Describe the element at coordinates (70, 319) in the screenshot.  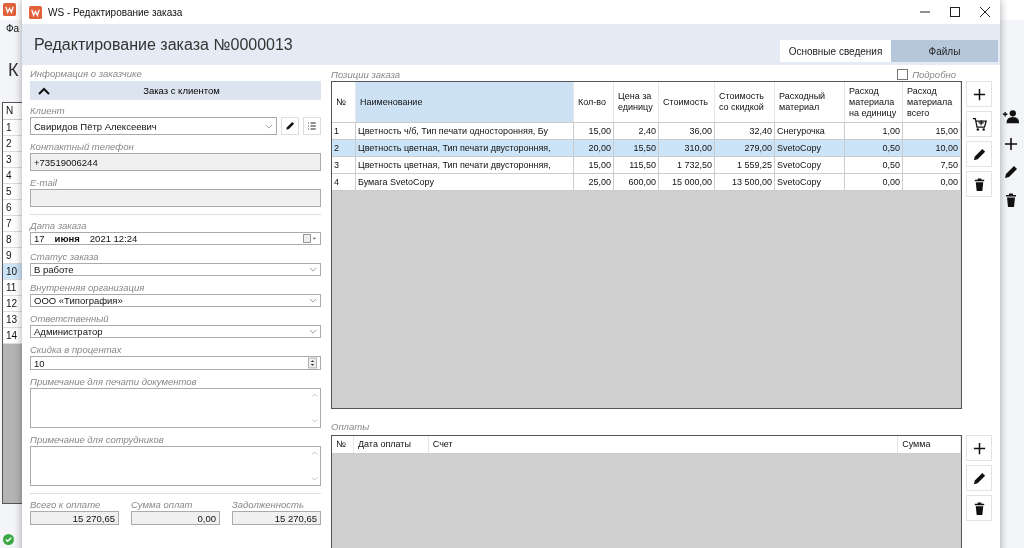
I see `field-label: Ответственный` at that location.